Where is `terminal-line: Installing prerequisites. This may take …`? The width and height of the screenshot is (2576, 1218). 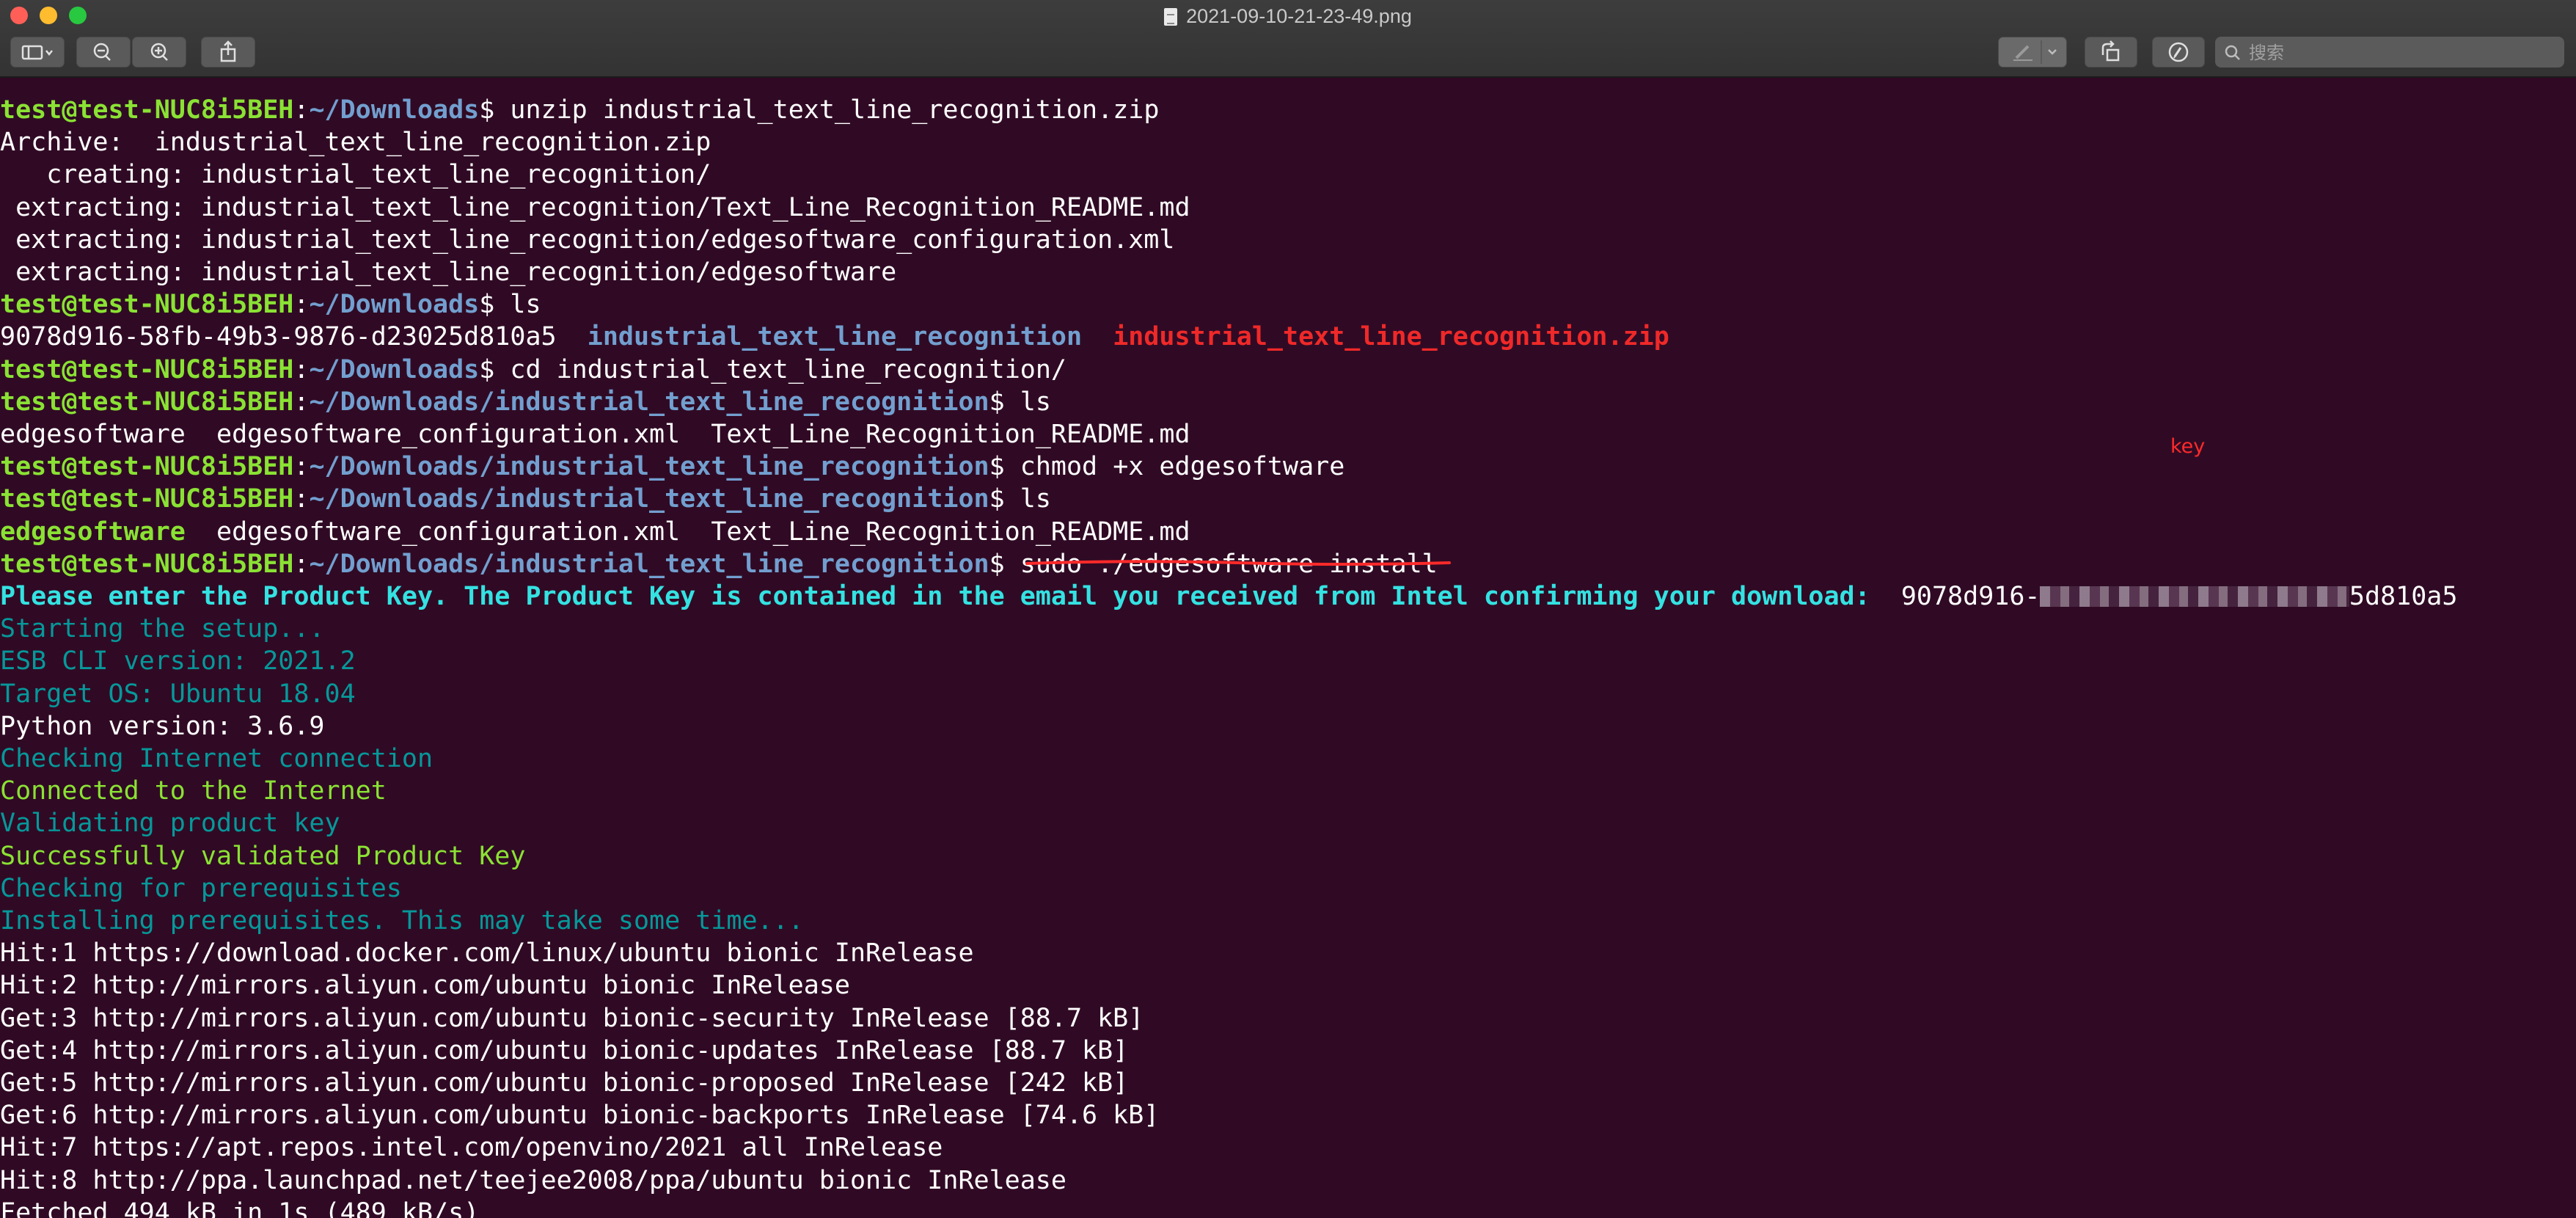 terminal-line: Installing prerequisites. This may take … is located at coordinates (402, 921).